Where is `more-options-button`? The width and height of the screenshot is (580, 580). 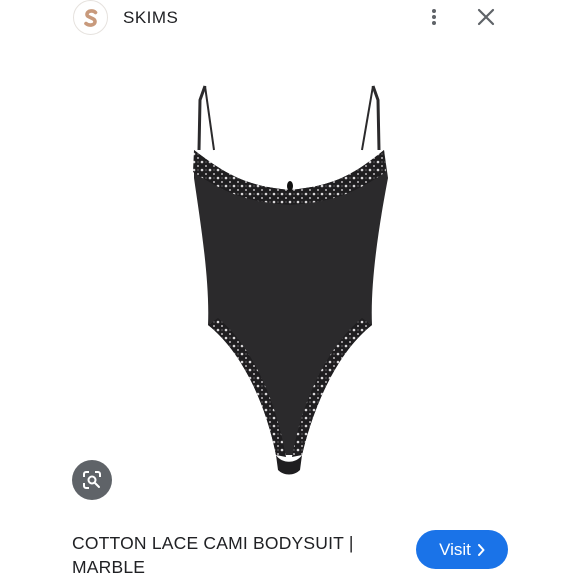 more-options-button is located at coordinates (434, 17).